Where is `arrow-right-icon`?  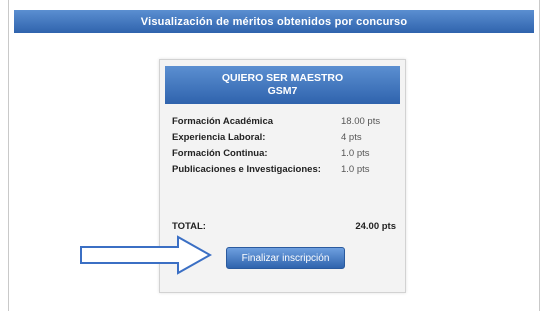 arrow-right-icon is located at coordinates (146, 255).